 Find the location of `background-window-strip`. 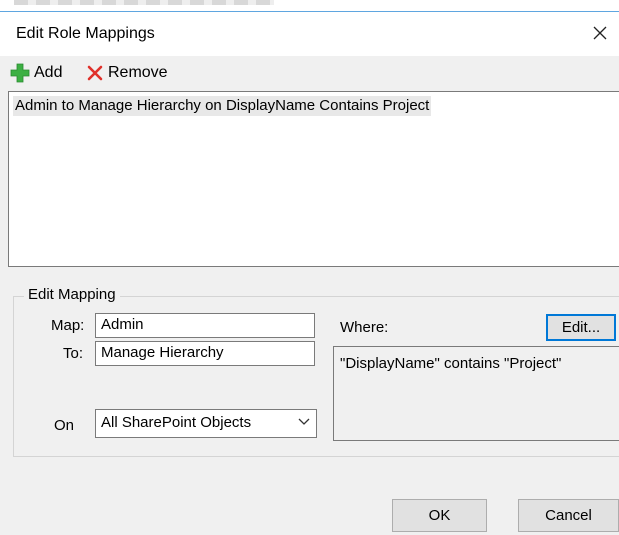

background-window-strip is located at coordinates (309, 6).